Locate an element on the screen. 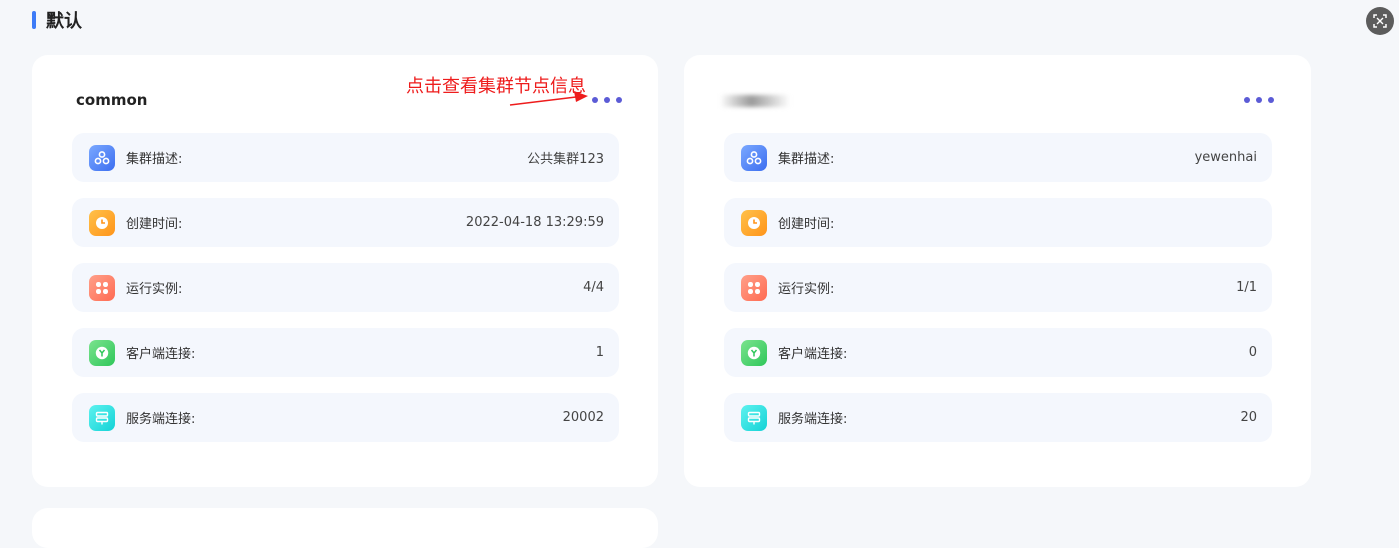 The image size is (1399, 548). created-time-row: 创建时间: 2022-04-18 13:29:59 is located at coordinates (345, 222).